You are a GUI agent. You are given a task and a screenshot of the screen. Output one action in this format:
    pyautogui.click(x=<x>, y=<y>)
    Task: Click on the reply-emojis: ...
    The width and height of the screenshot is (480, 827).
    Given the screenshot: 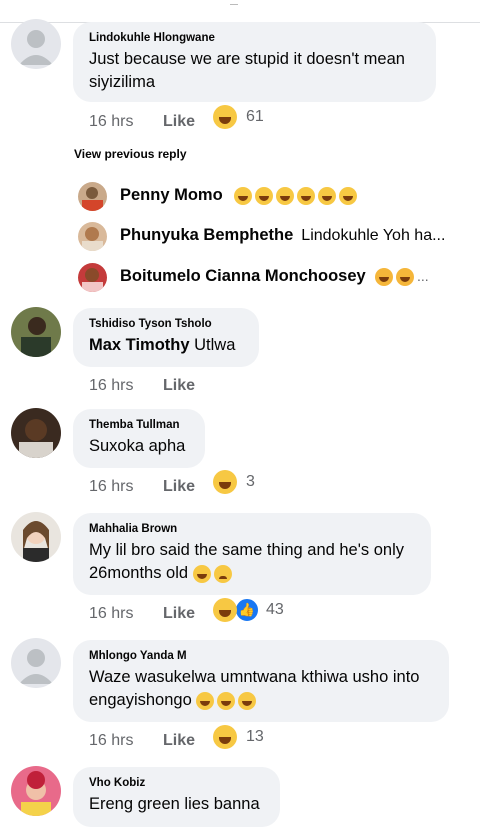 What is the action you would take?
    pyautogui.click(x=402, y=277)
    